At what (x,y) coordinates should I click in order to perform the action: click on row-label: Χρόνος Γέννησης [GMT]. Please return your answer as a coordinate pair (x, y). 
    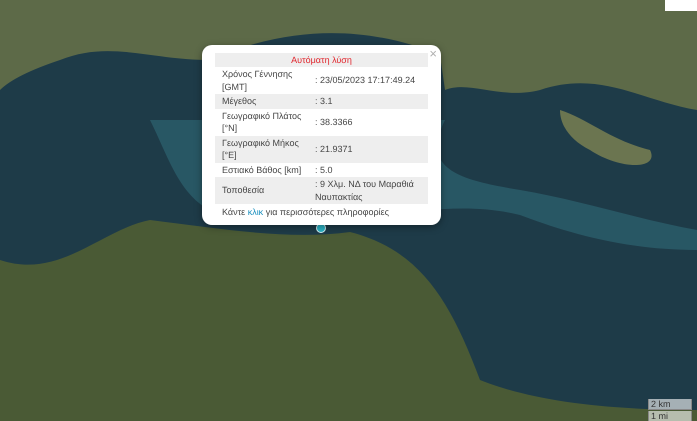
    Looking at the image, I should click on (258, 80).